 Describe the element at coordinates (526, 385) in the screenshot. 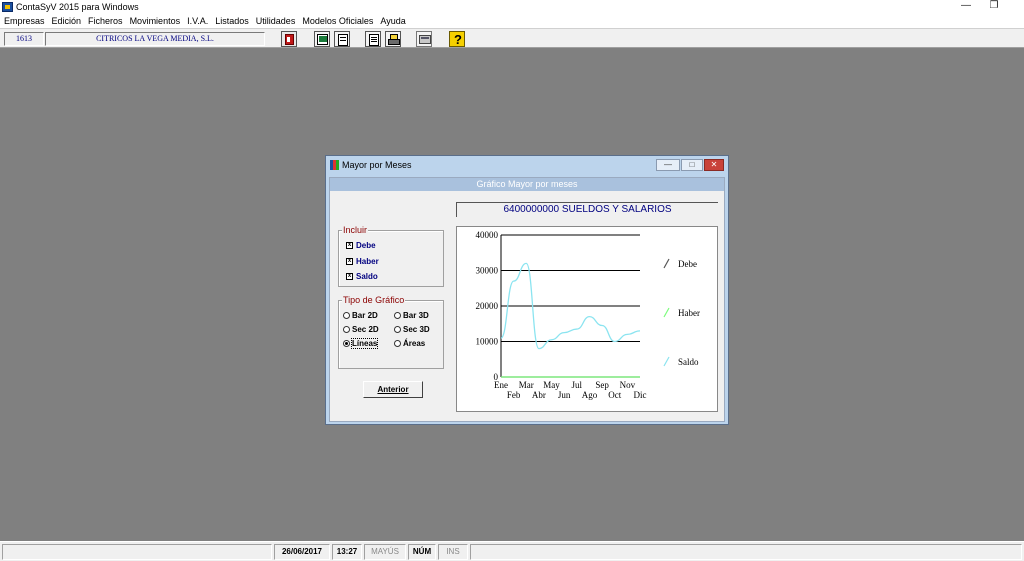

I see `x-tick-Mar: Mar` at that location.